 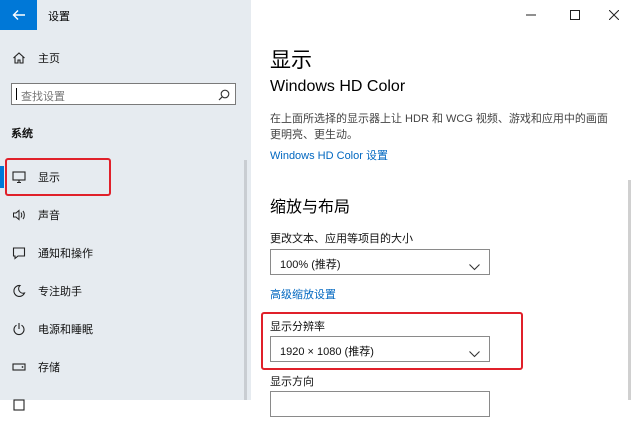 I want to click on hd-color-settings-link: Windows HD Color 设置, so click(x=329, y=155).